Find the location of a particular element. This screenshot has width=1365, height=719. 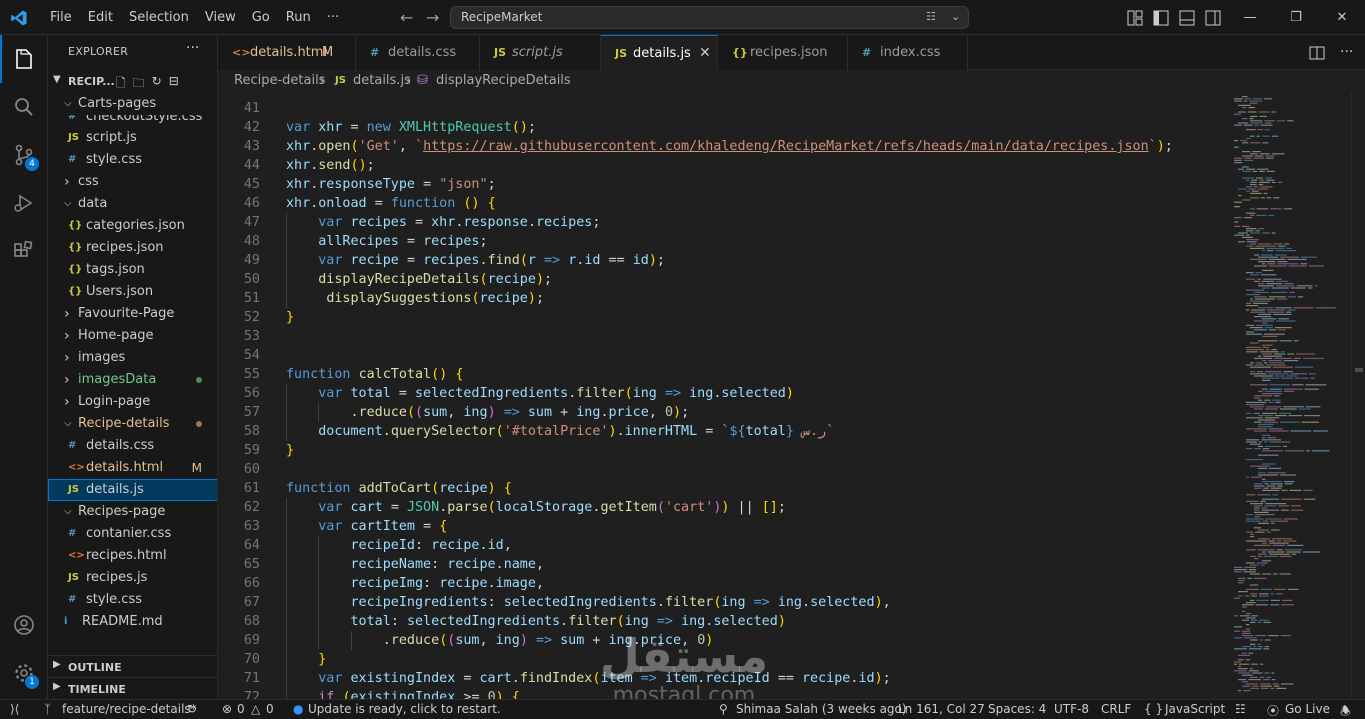

tree-folder: ⌵ data is located at coordinates (132, 204).